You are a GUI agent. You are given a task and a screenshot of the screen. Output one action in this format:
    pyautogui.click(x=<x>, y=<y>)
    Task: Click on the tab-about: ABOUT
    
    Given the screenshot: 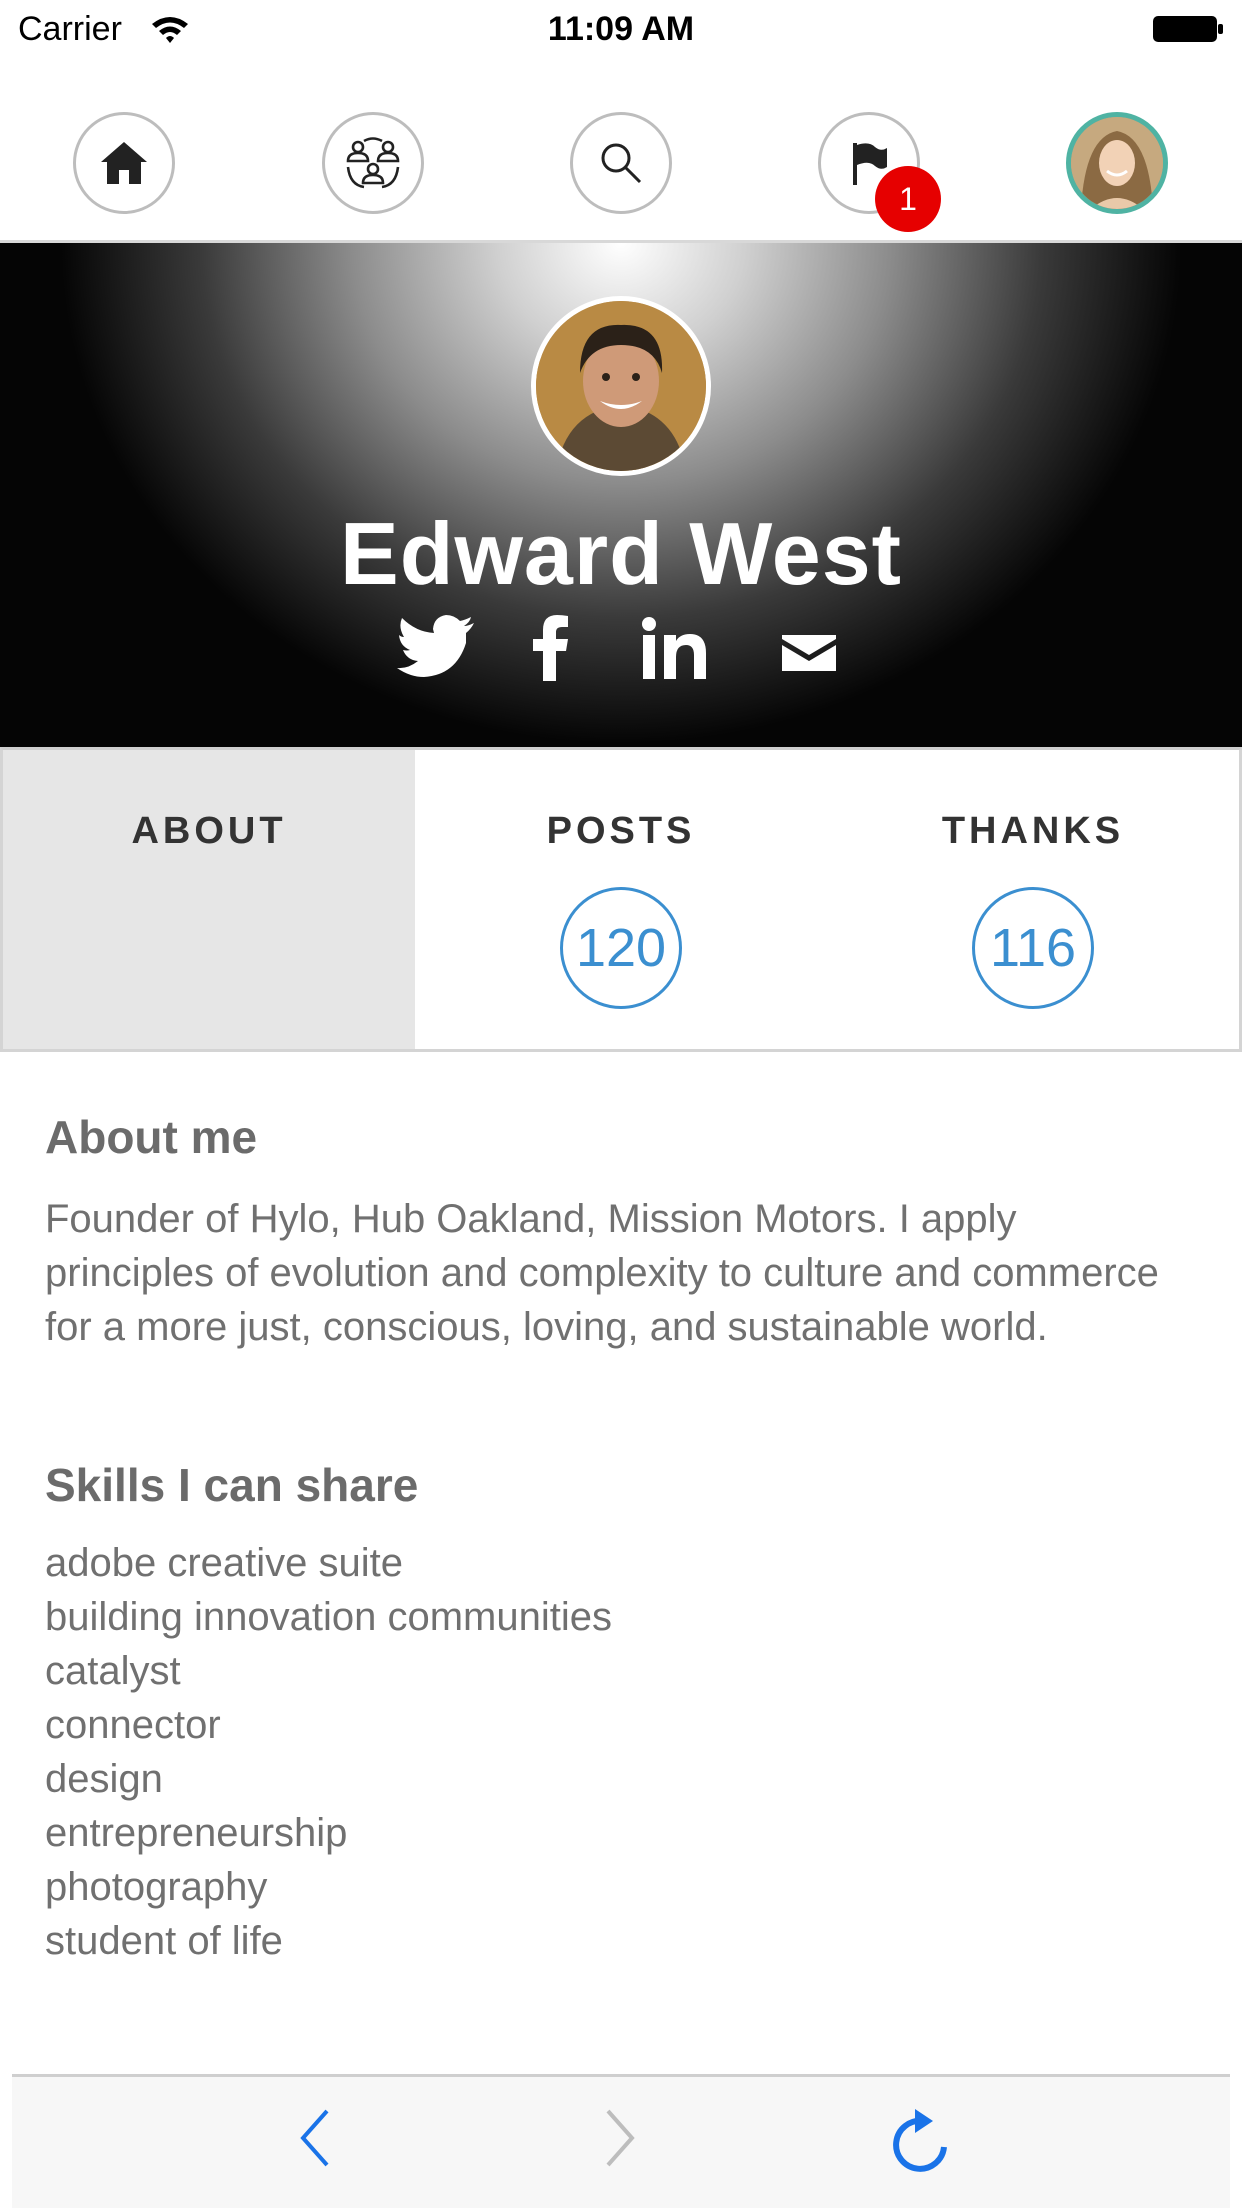 What is the action you would take?
    pyautogui.click(x=209, y=899)
    